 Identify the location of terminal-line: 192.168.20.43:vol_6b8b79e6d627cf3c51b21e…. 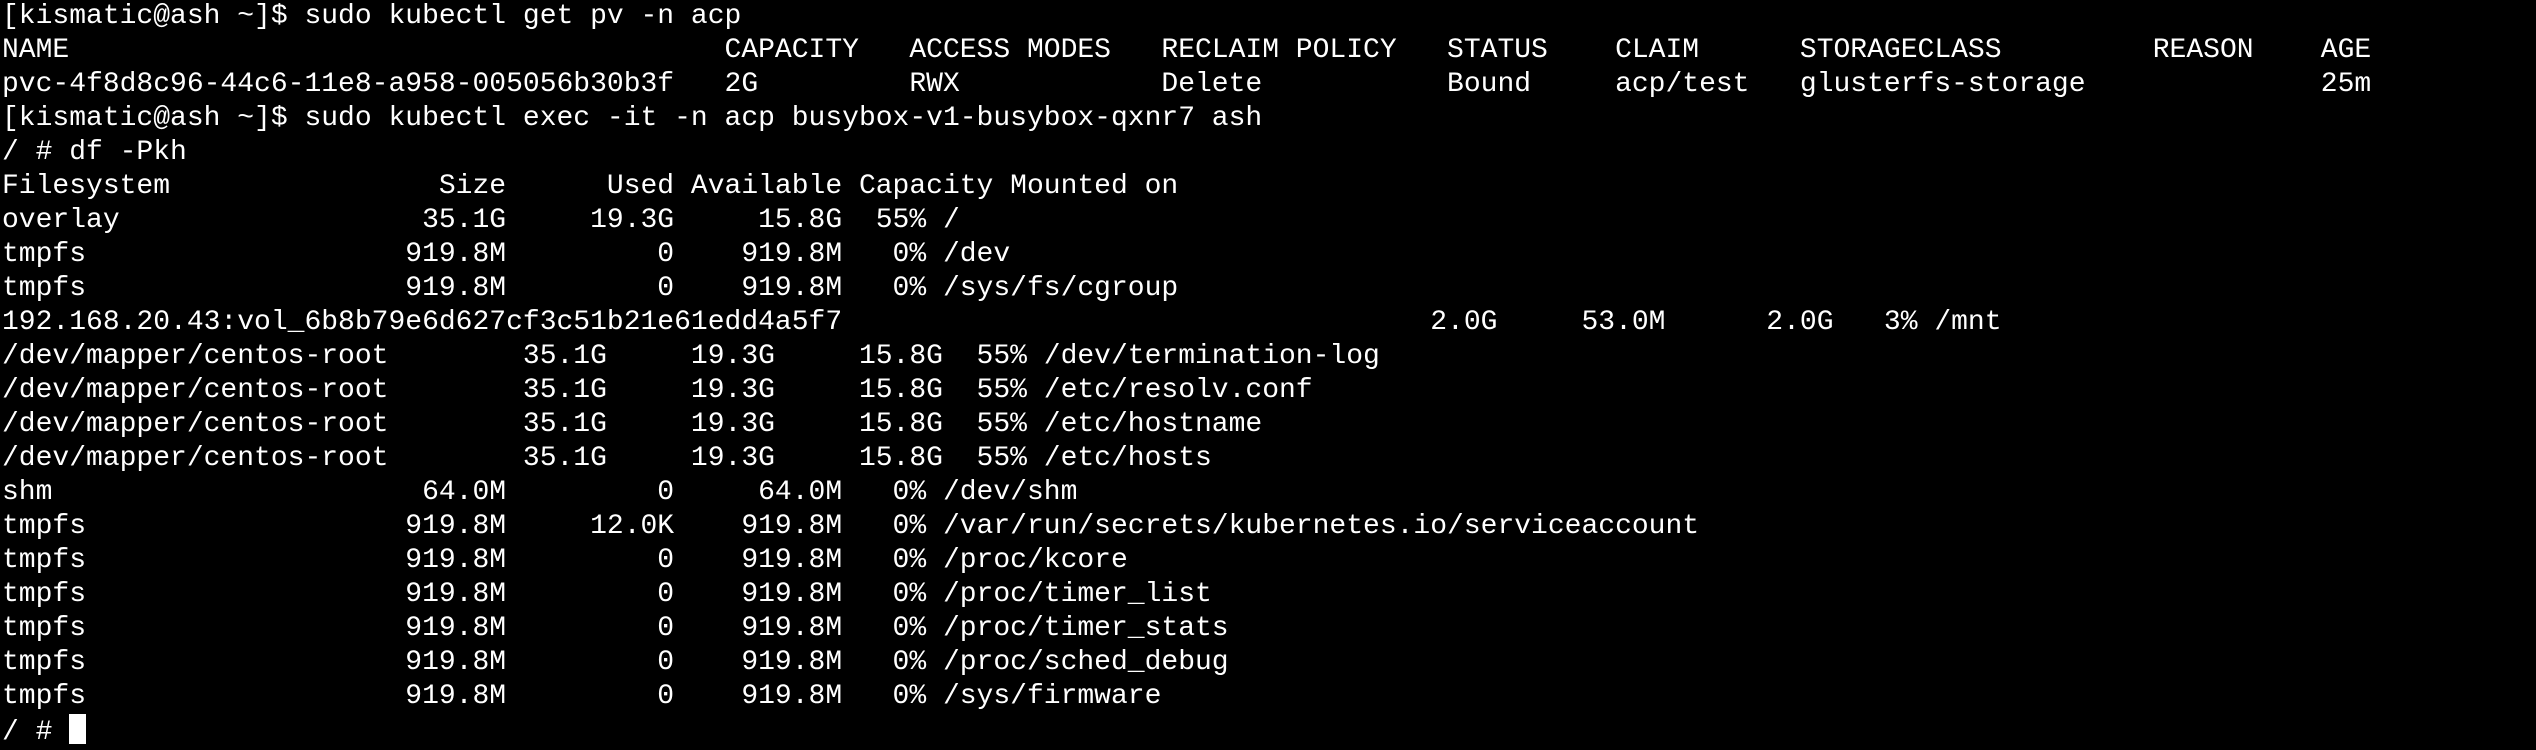
(1002, 322).